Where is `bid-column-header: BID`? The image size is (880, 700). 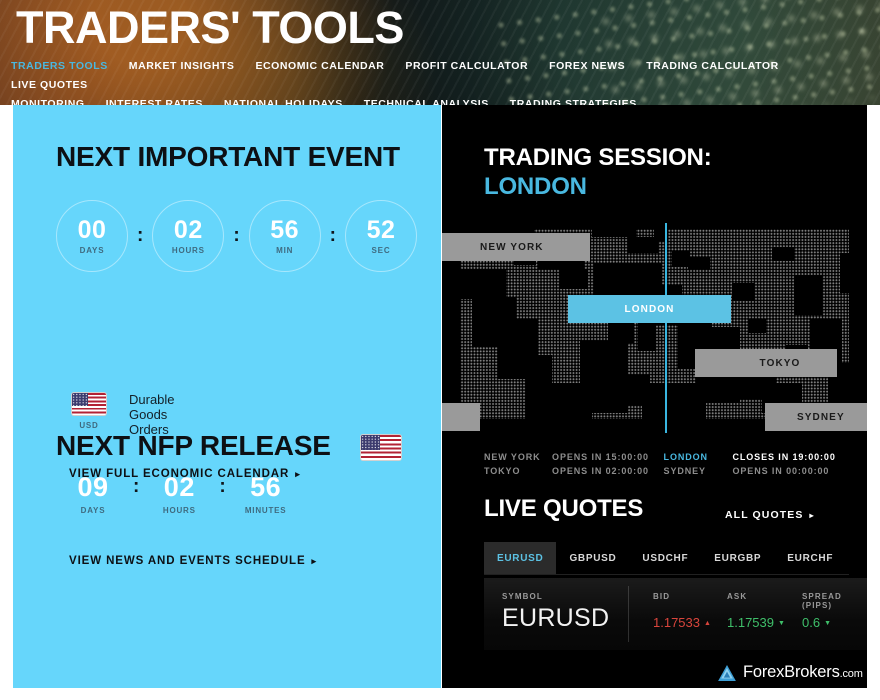 bid-column-header: BID is located at coordinates (662, 596).